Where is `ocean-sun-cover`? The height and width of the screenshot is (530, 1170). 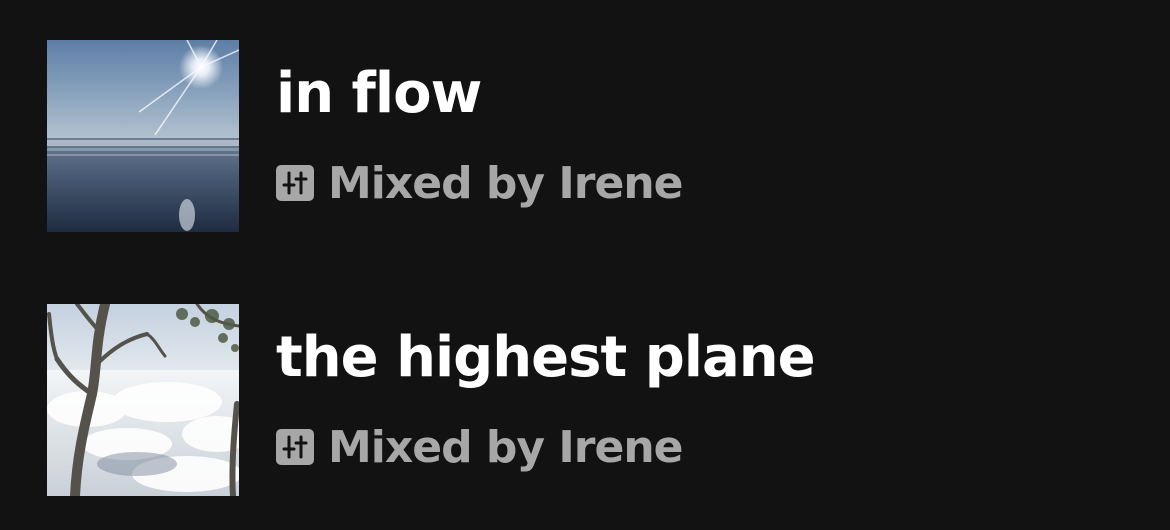
ocean-sun-cover is located at coordinates (143, 136).